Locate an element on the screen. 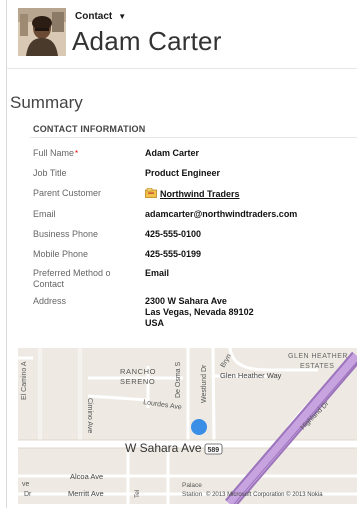 The height and width of the screenshot is (508, 357). summary-tab-title: Summary is located at coordinates (46, 103).